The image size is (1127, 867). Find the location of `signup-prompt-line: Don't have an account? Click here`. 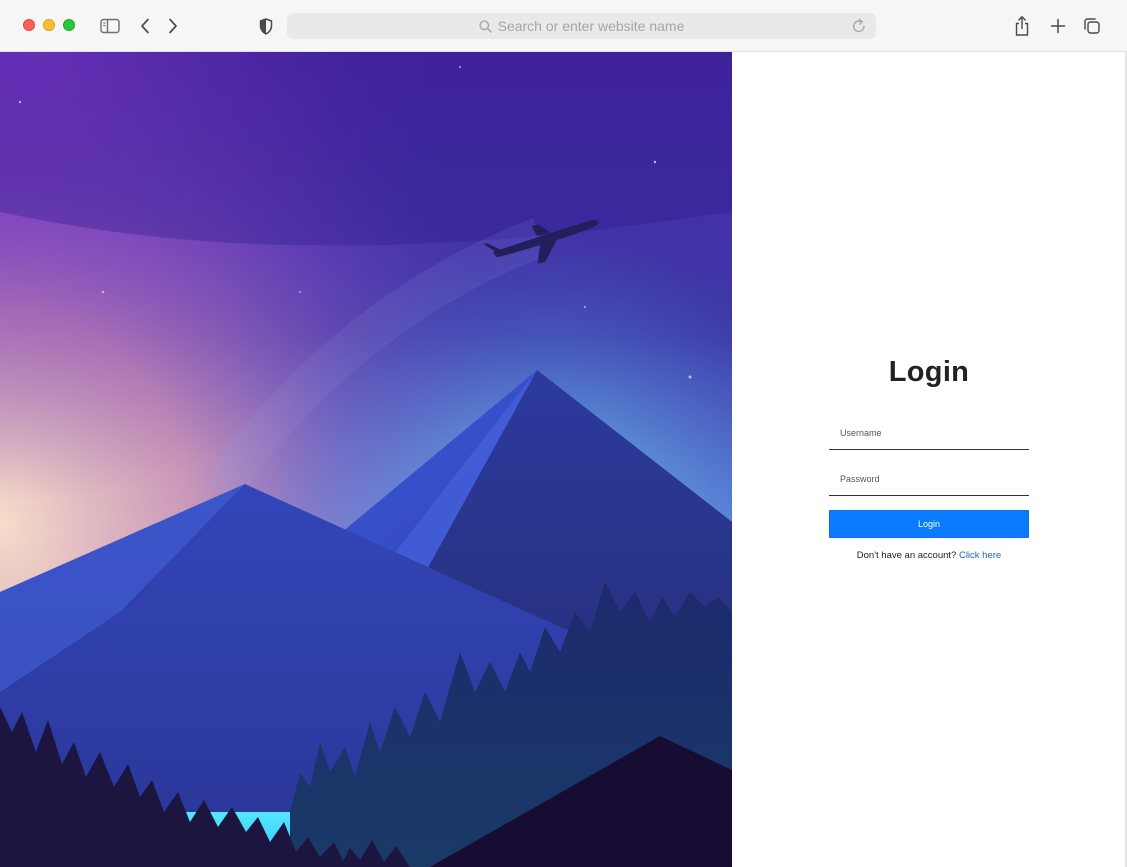

signup-prompt-line: Don't have an account? Click here is located at coordinates (929, 555).